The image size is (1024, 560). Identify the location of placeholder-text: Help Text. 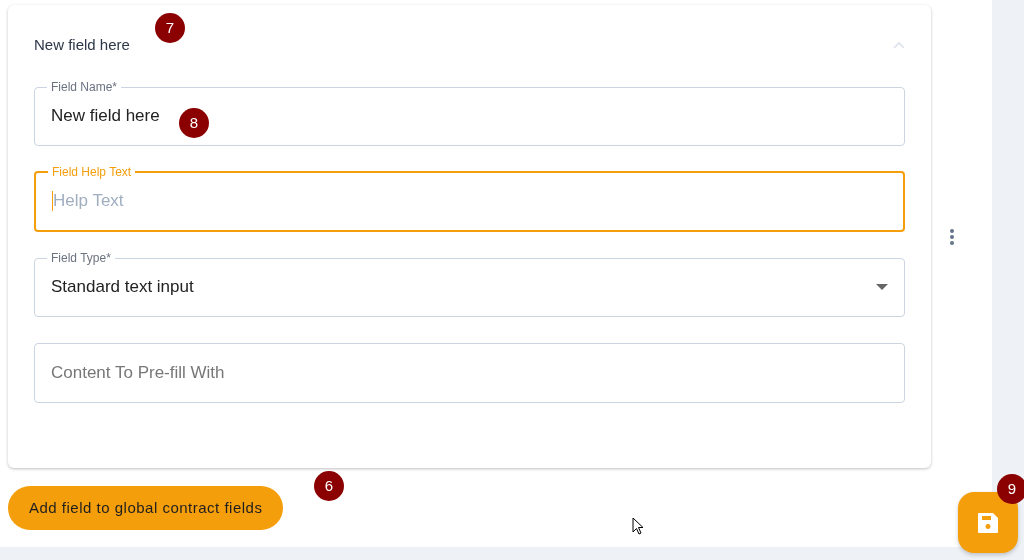
(88, 201).